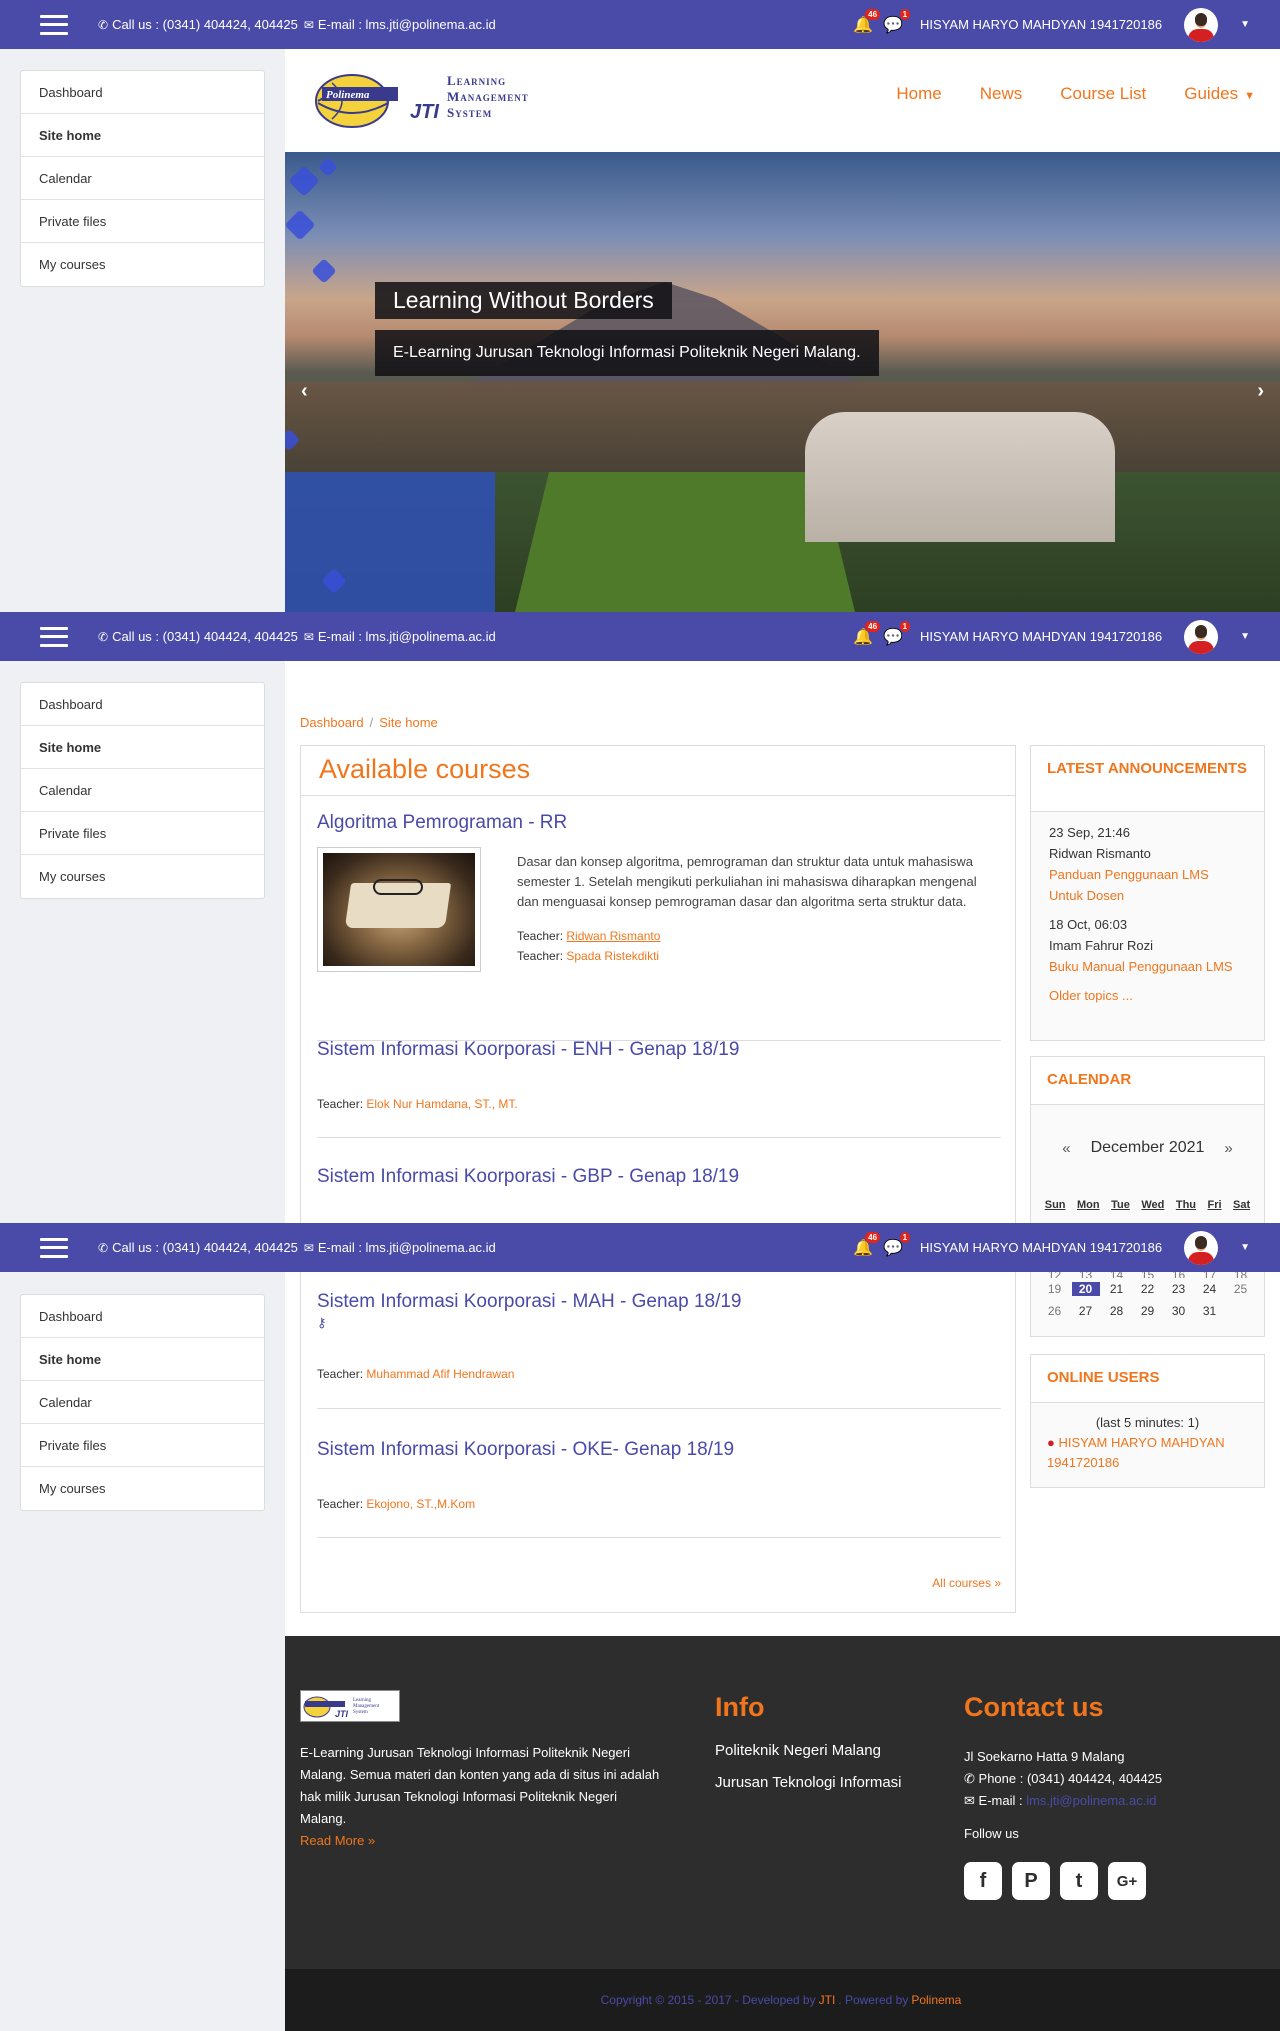 The width and height of the screenshot is (1280, 2031). I want to click on announcement-link: Buku Manual Penggunaan LMS, so click(1141, 966).